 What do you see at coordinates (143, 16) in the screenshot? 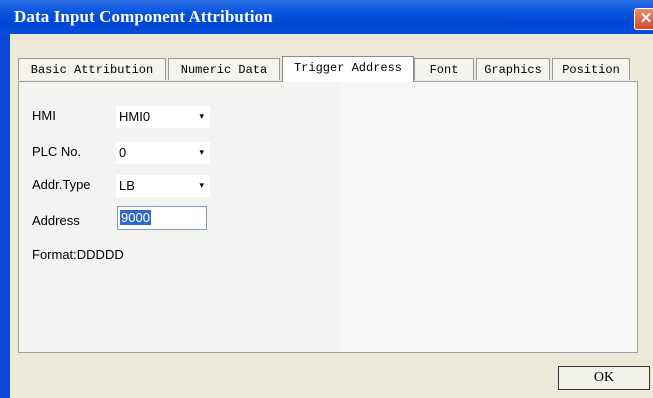
I see `window-title: Data Input Component Attribution` at bounding box center [143, 16].